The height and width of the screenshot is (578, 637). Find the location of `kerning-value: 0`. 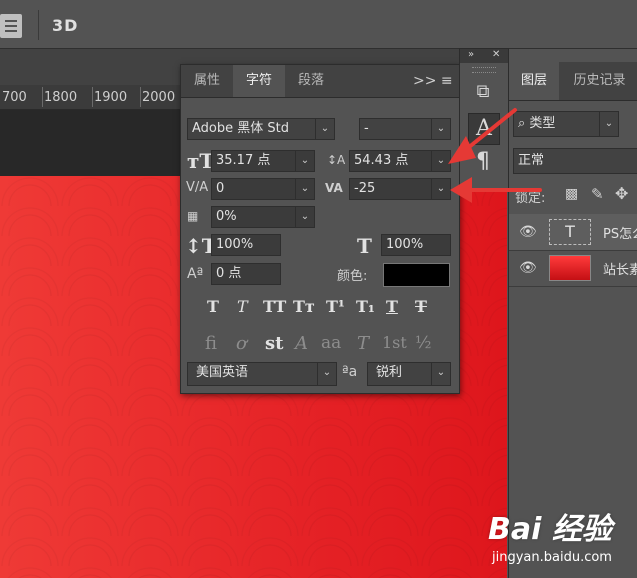

kerning-value: 0 is located at coordinates (220, 188).